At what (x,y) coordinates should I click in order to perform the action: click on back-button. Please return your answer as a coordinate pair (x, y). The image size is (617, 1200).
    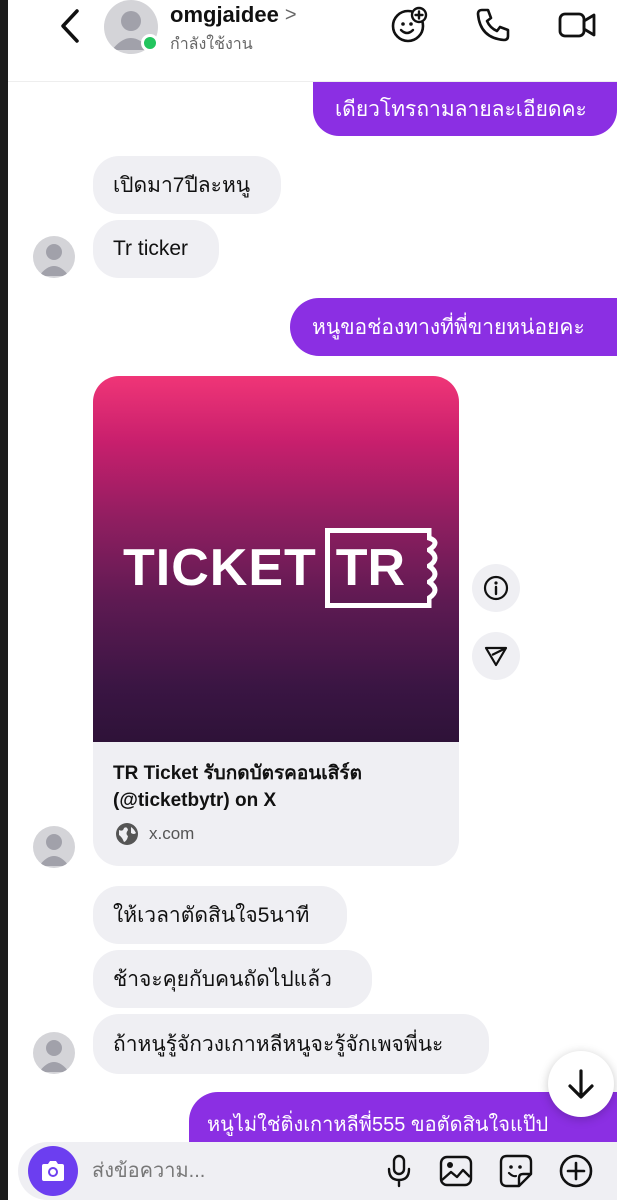
    Looking at the image, I should click on (70, 26).